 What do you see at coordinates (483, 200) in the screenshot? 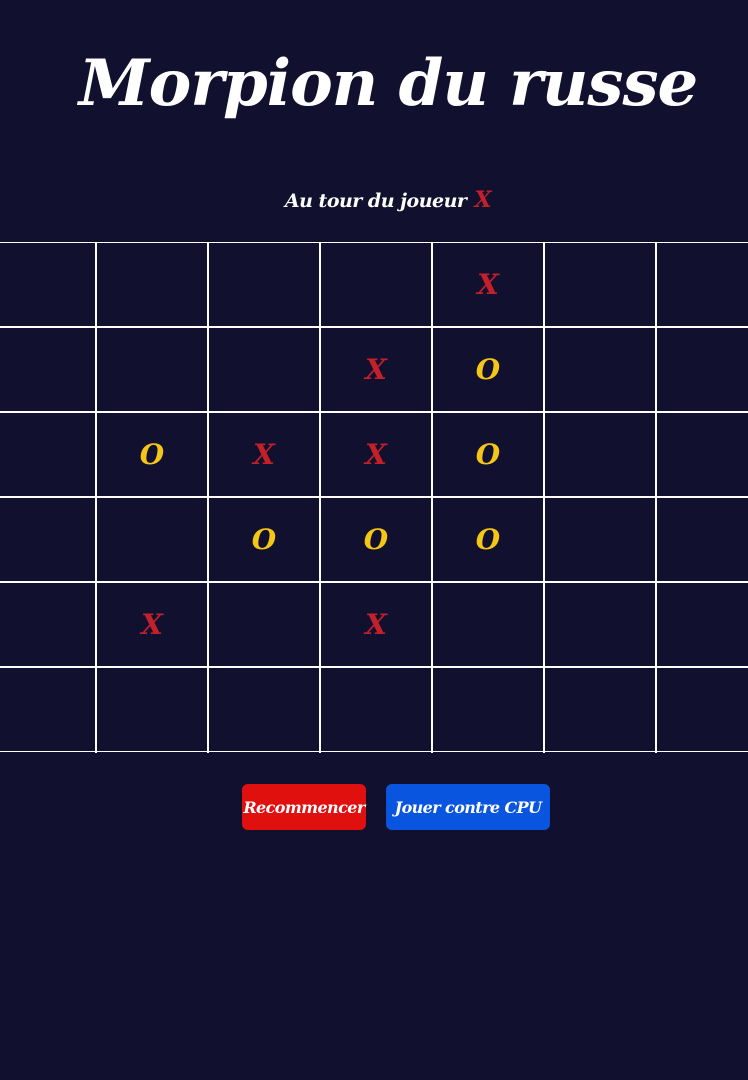
I see `current-player-symbol: X` at bounding box center [483, 200].